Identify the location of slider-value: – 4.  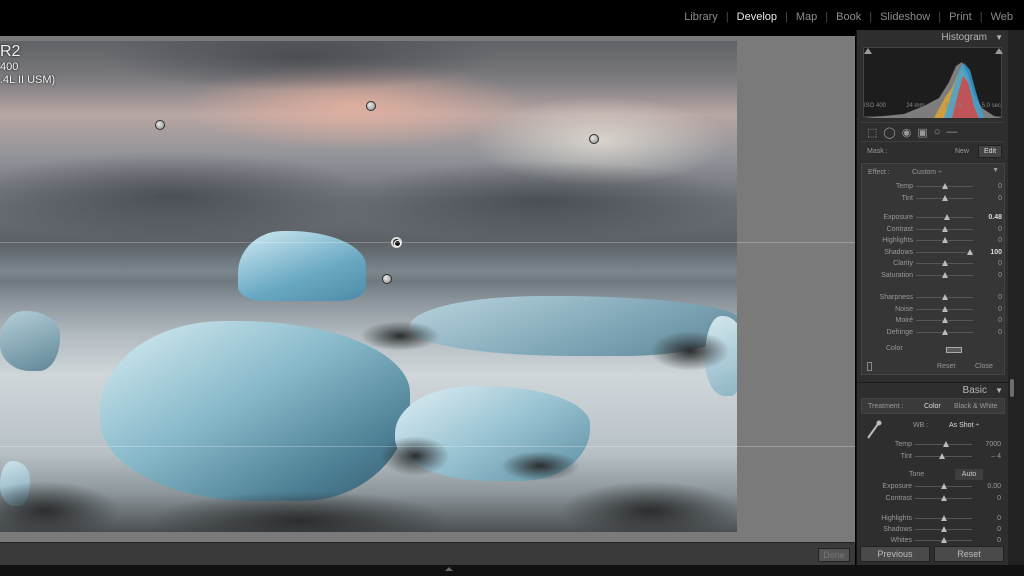
(988, 456).